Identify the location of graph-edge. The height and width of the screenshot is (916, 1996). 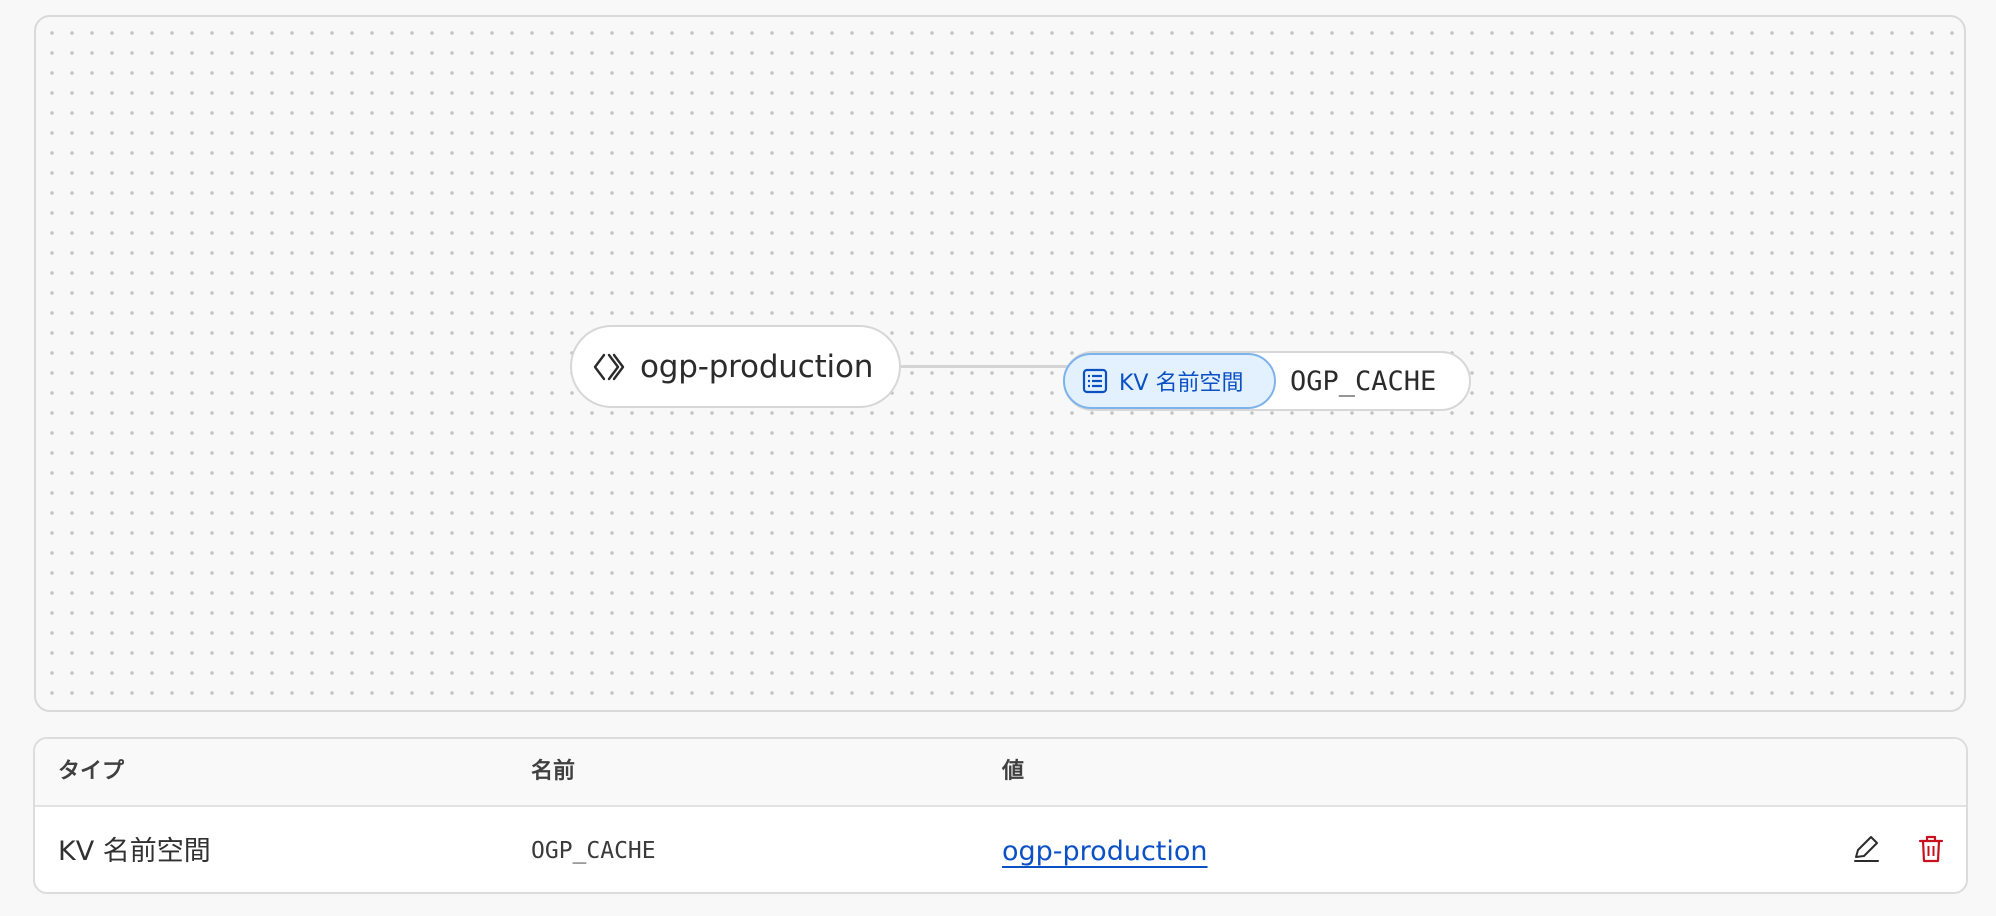
(985, 366).